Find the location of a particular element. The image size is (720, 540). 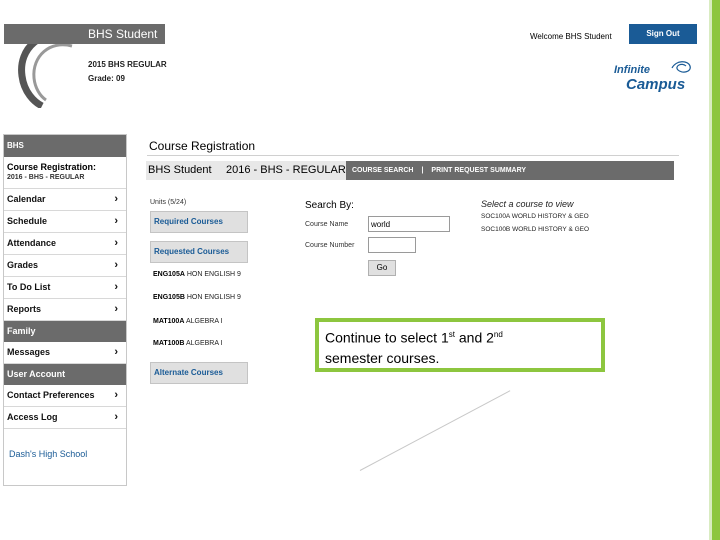

callout-text-c: semester courses. is located at coordinates (382, 357).